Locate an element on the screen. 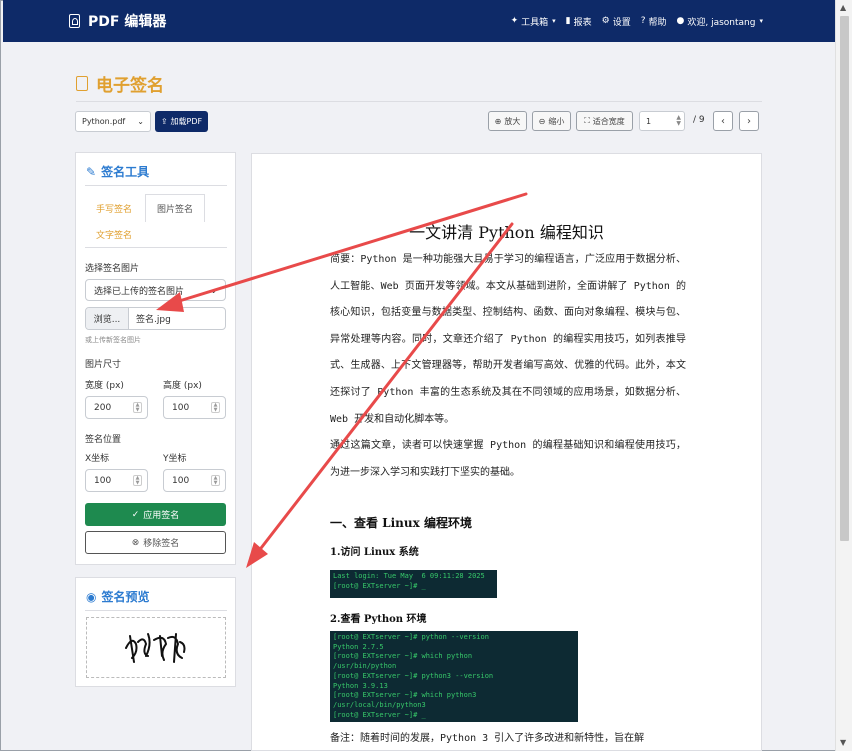 The width and height of the screenshot is (852, 751). pdf-file-select: Python.pdf ⌄ is located at coordinates (113, 121).